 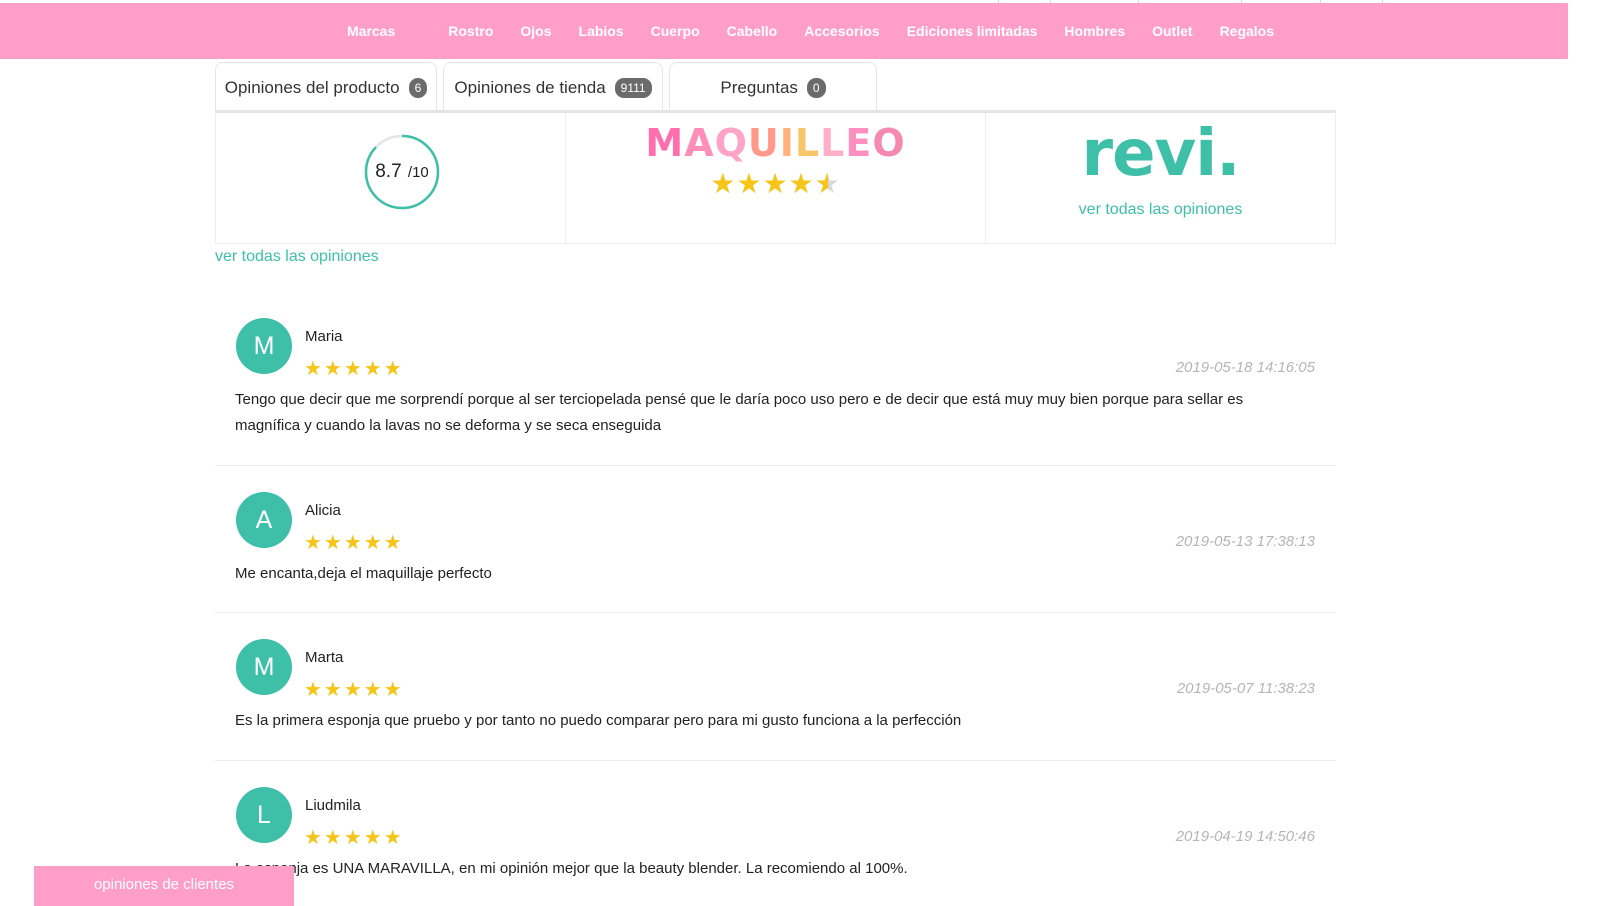 I want to click on nav-item-rostro: Rostro, so click(x=470, y=31).